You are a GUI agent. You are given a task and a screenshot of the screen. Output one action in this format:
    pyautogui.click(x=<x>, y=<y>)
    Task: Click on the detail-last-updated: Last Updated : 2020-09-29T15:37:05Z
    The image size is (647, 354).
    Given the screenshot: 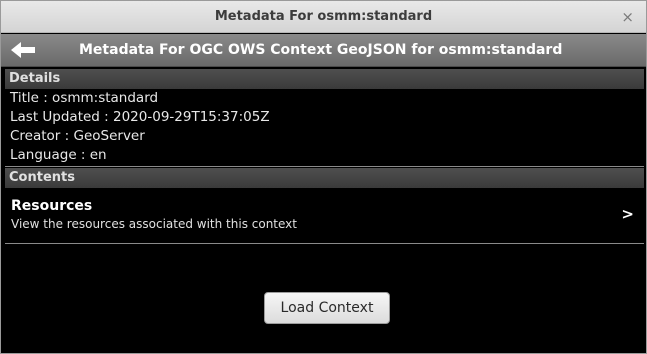 What is the action you would take?
    pyautogui.click(x=140, y=117)
    